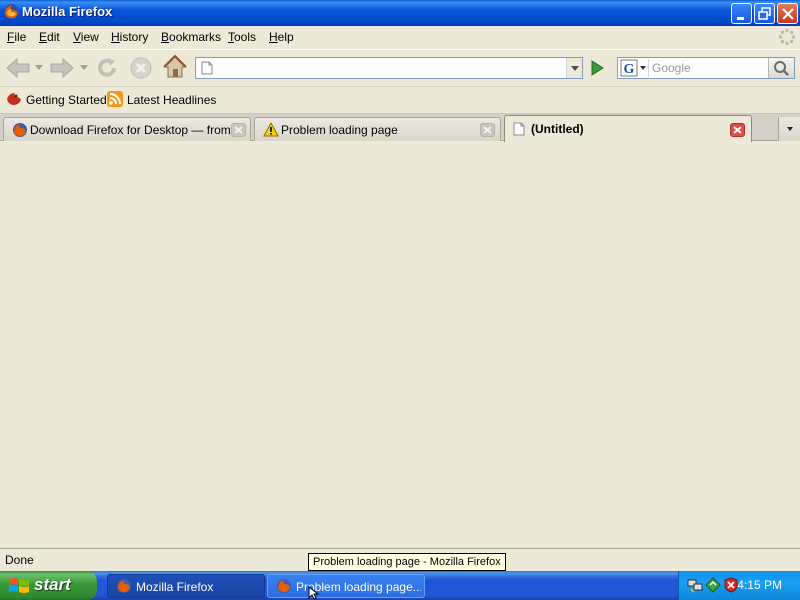  I want to click on search-bar: G, so click(706, 68).